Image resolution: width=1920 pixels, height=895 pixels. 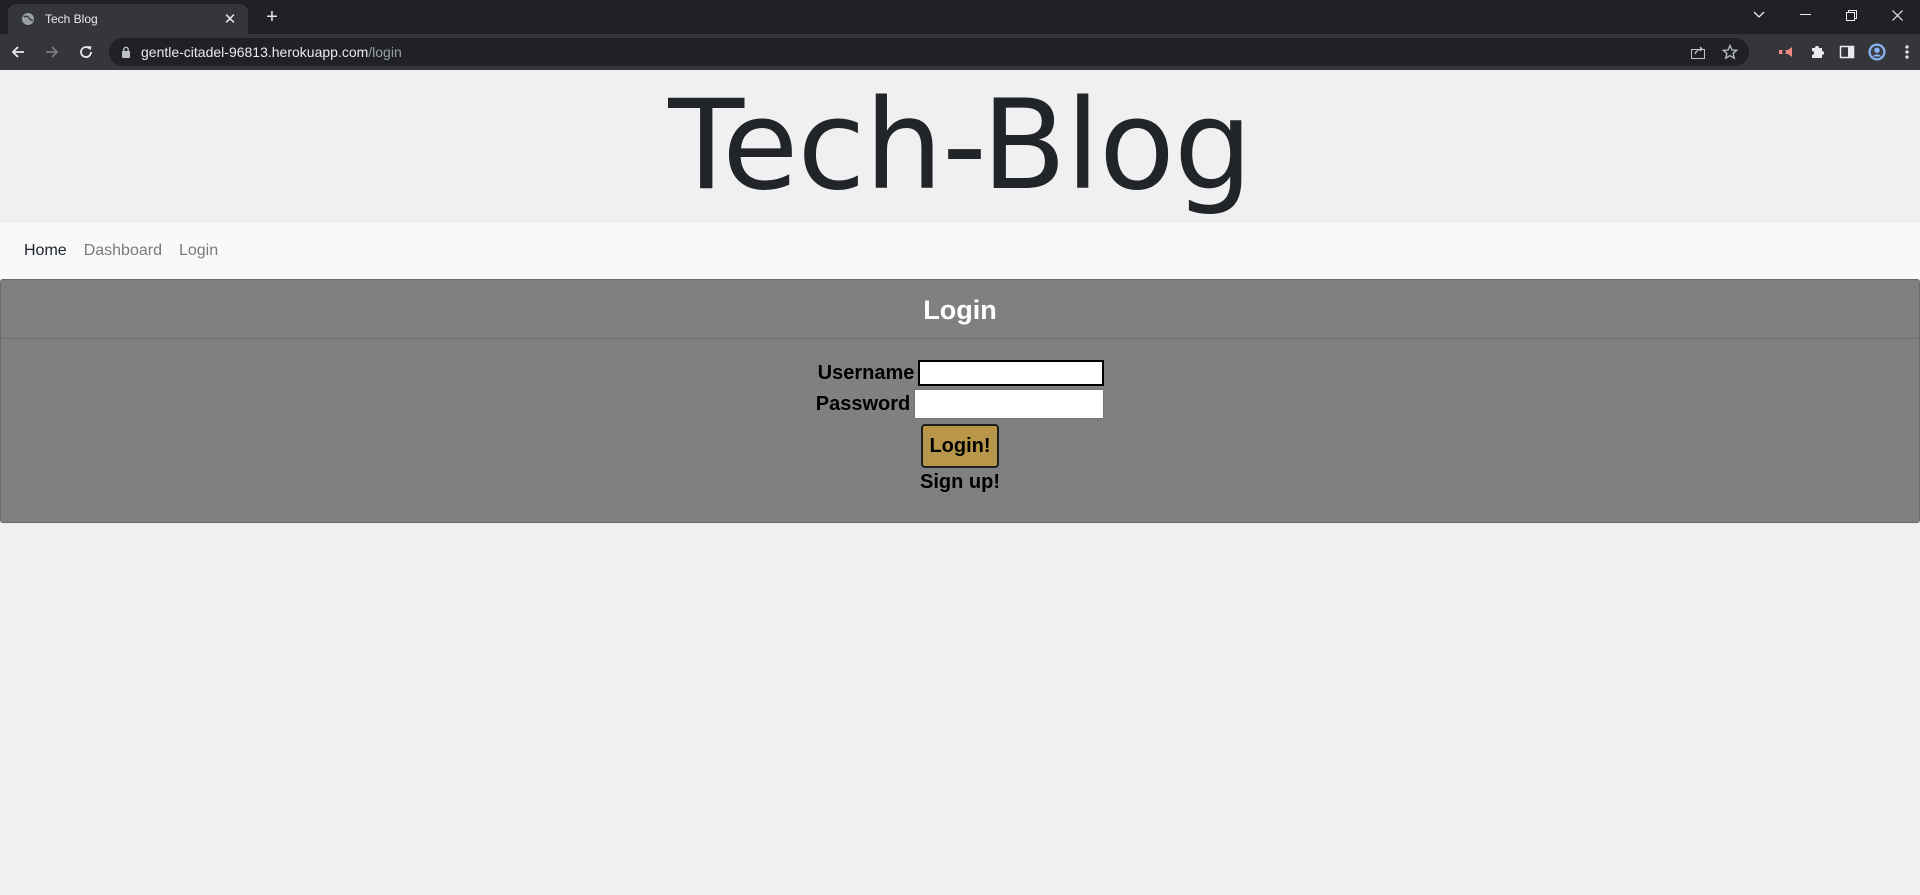 I want to click on side-panel-icon, so click(x=1847, y=52).